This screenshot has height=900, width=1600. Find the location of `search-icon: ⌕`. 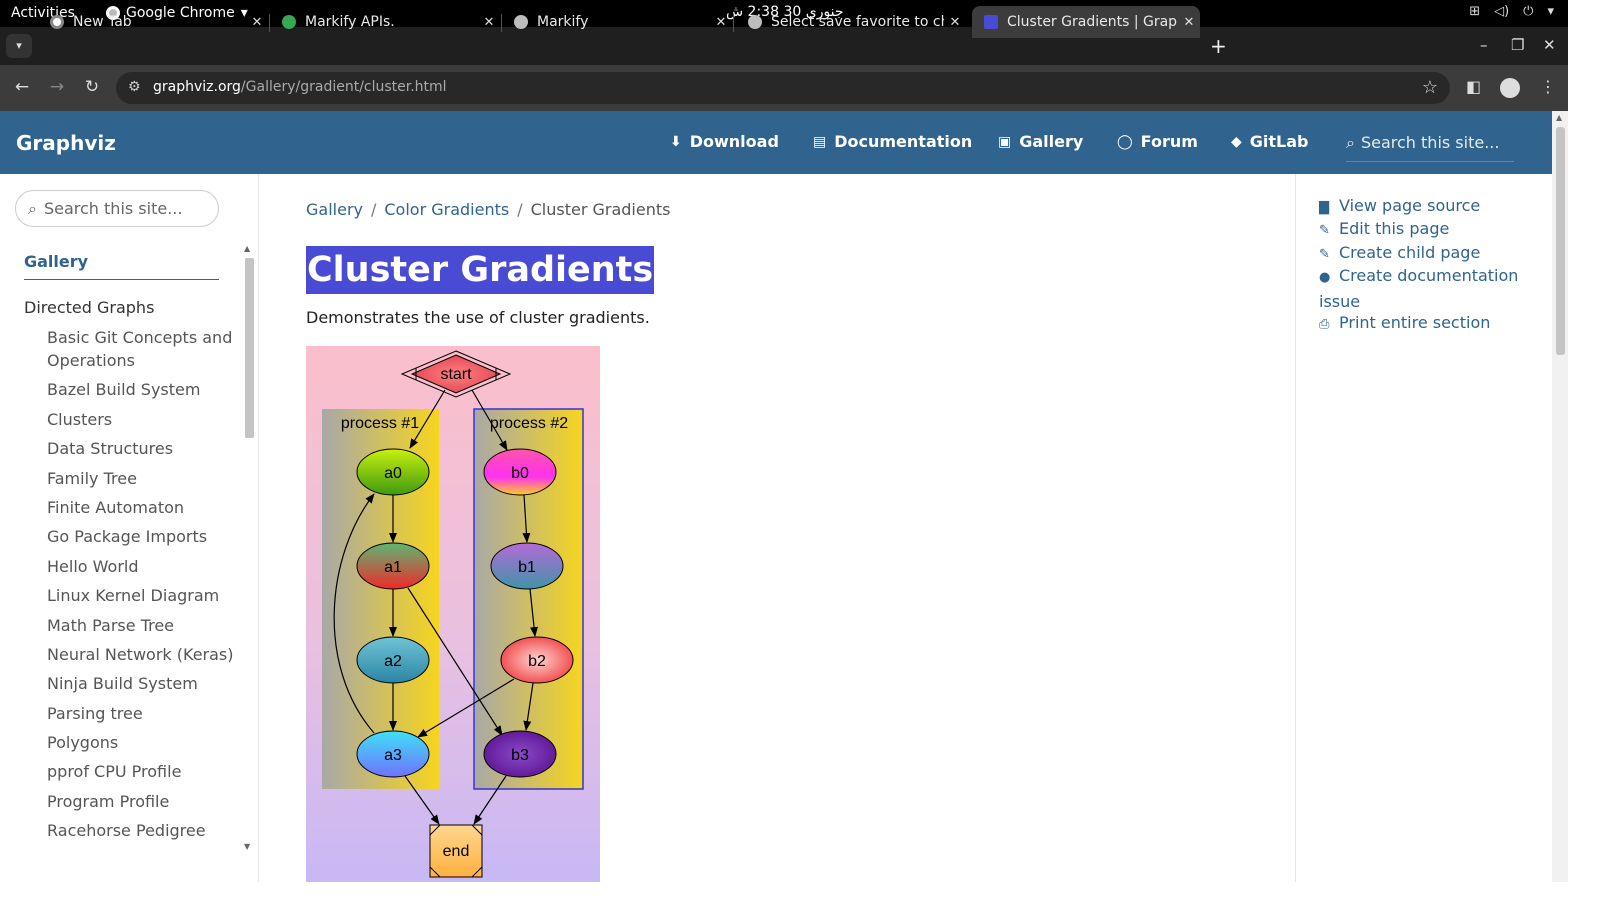

search-icon: ⌕ is located at coordinates (32, 208).